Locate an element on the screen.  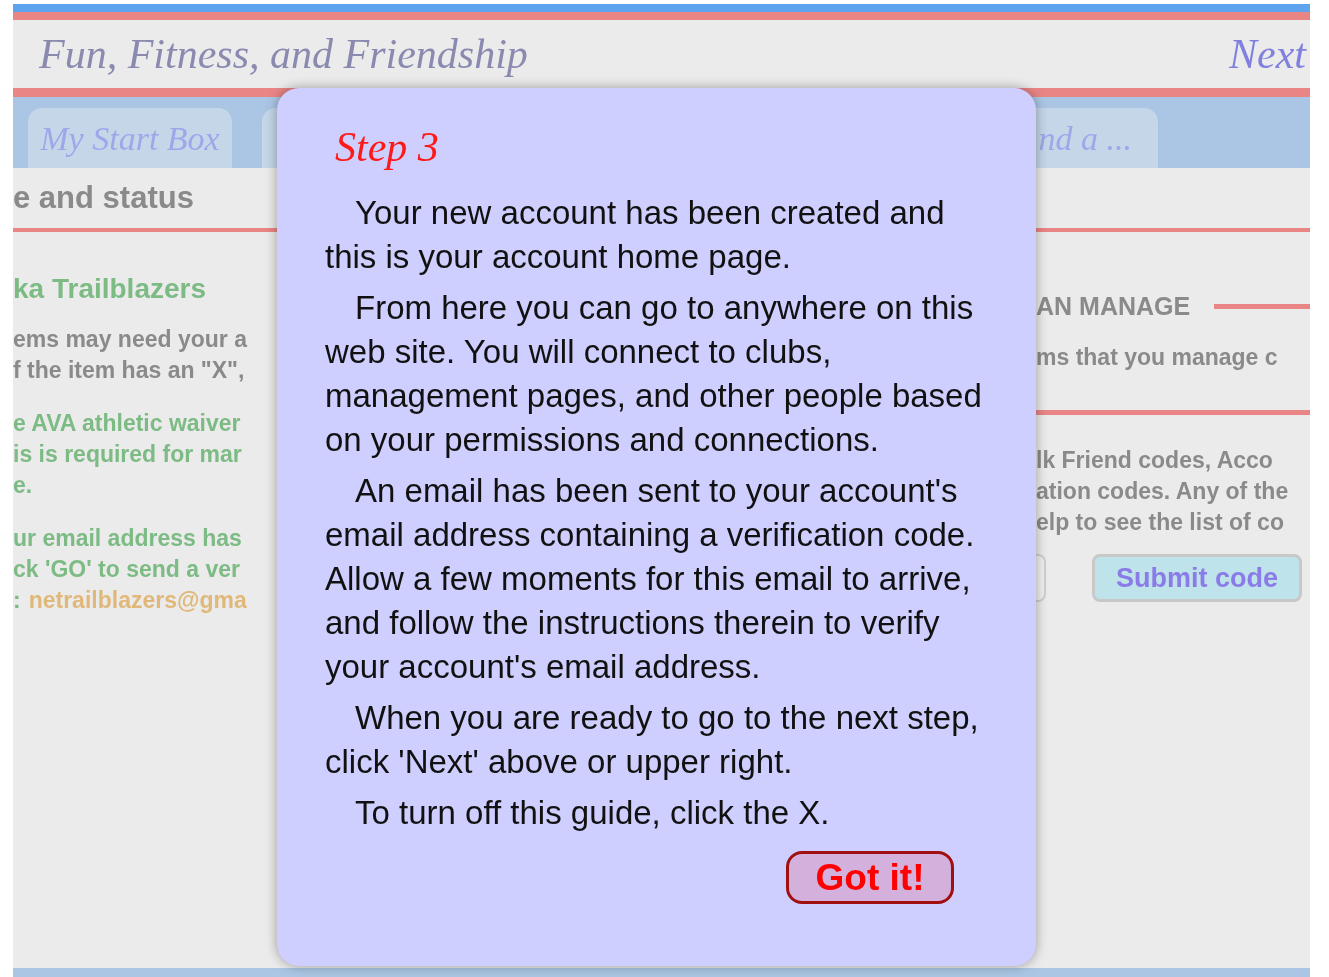
status-note: ems may need your a f the item has an "X", is located at coordinates (131, 355).